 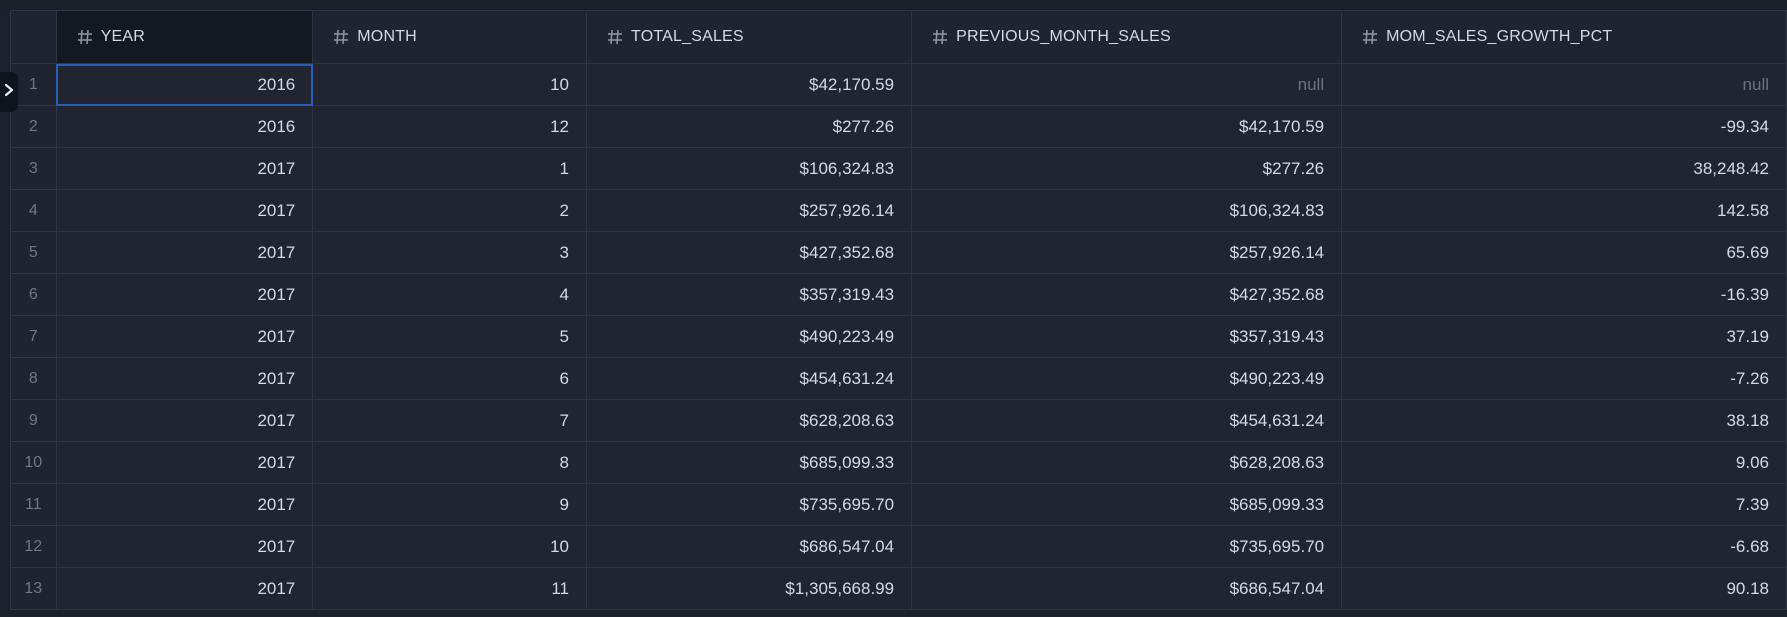 I want to click on column-label: PREVIOUS_MONTH_SALES, so click(x=1063, y=36).